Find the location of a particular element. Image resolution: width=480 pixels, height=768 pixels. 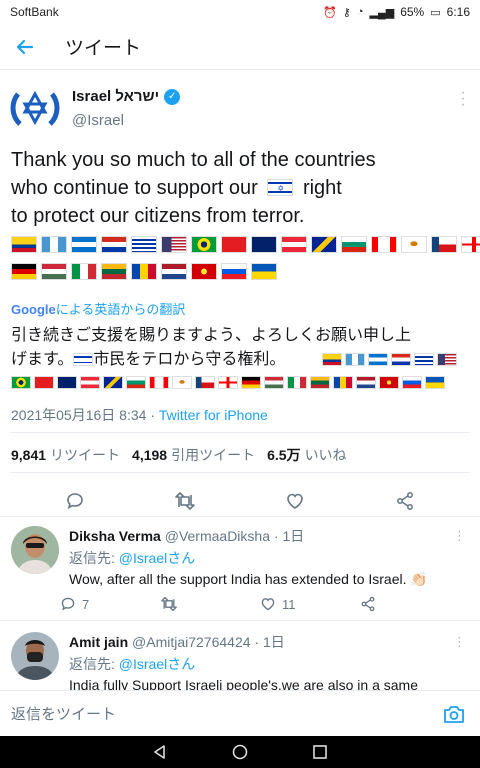

quotes-stat: 4,198 引用ツイート is located at coordinates (193, 455).